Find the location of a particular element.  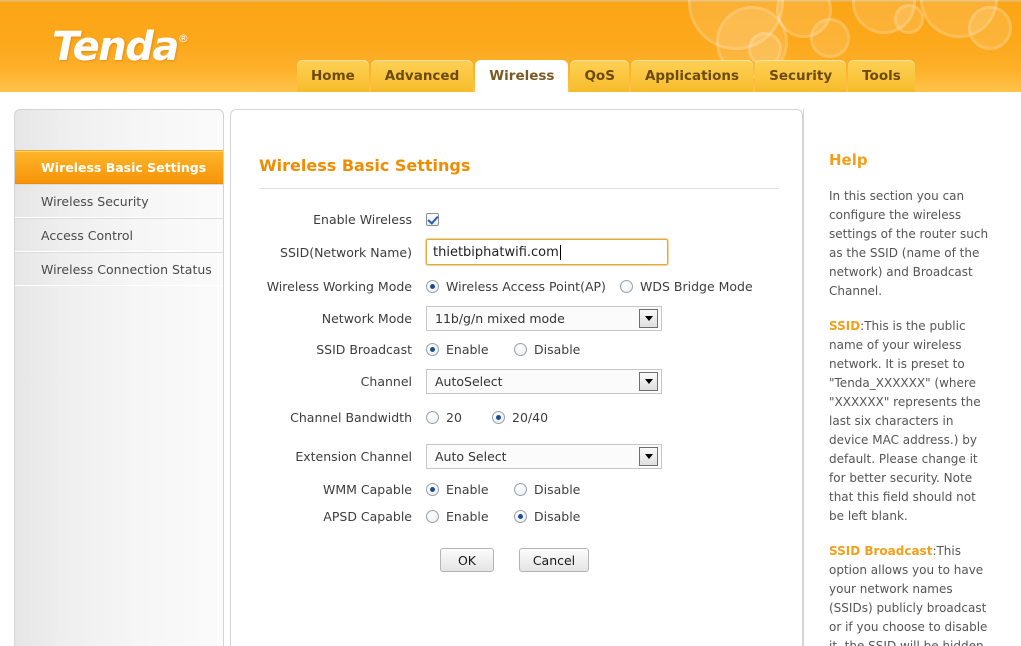

tab-label: Tools is located at coordinates (881, 76).